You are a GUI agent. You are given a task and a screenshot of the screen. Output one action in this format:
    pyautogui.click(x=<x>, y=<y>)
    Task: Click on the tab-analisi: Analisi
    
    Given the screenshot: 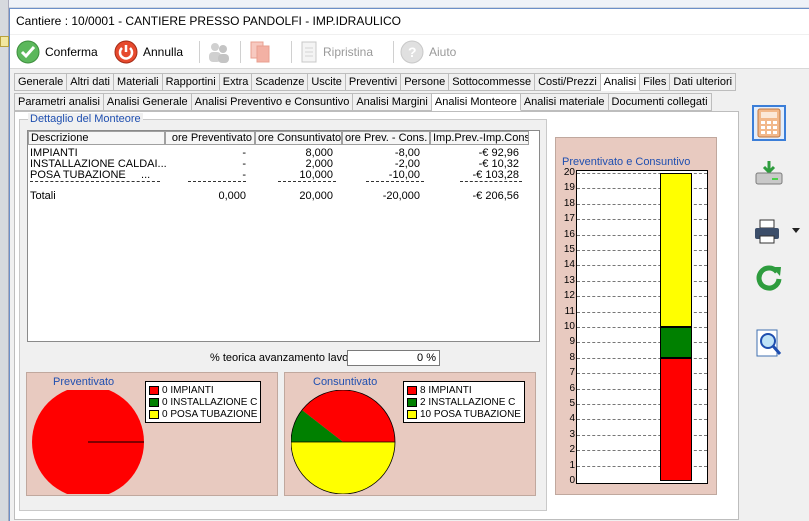 What is the action you would take?
    pyautogui.click(x=620, y=82)
    